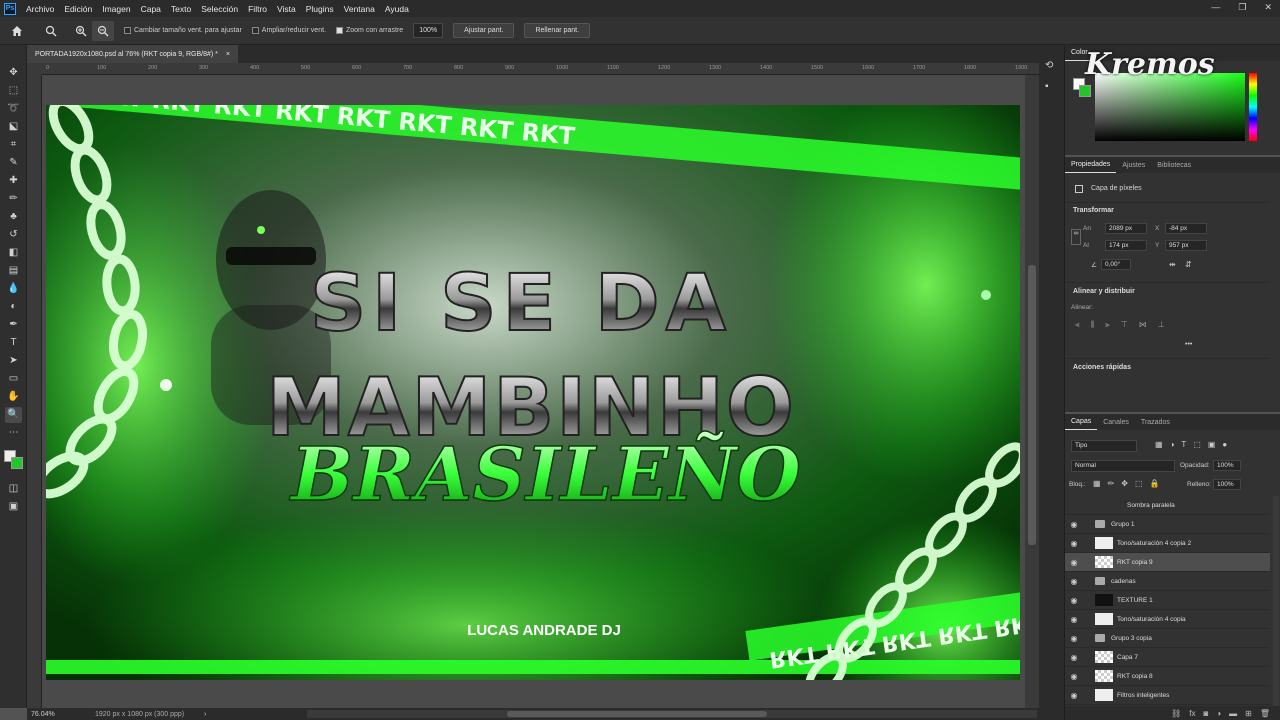 This screenshot has height=720, width=1280. I want to click on angle-field: 0,00°, so click(1116, 264).